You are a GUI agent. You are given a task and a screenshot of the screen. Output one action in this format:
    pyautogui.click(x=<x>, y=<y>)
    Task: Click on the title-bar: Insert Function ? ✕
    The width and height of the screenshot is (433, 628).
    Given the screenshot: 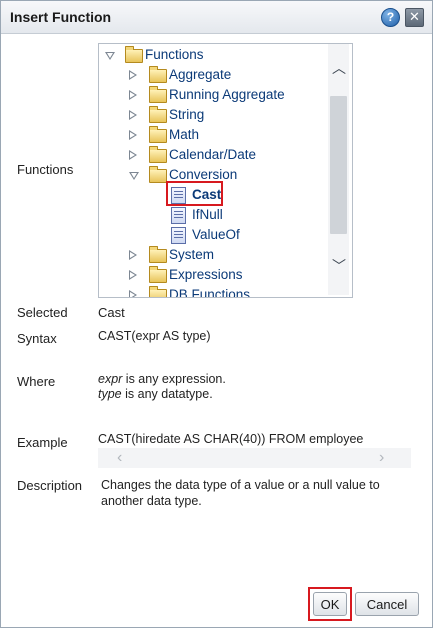 What is the action you would take?
    pyautogui.click(x=216, y=17)
    